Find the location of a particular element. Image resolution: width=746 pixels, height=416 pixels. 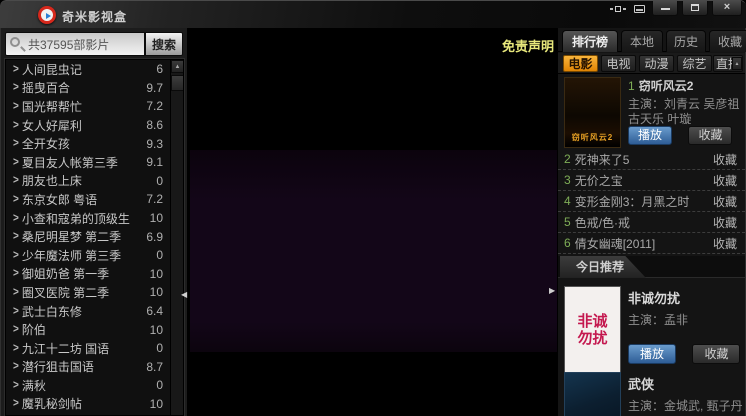

movie-title: 全开女孩 is located at coordinates (45, 144).